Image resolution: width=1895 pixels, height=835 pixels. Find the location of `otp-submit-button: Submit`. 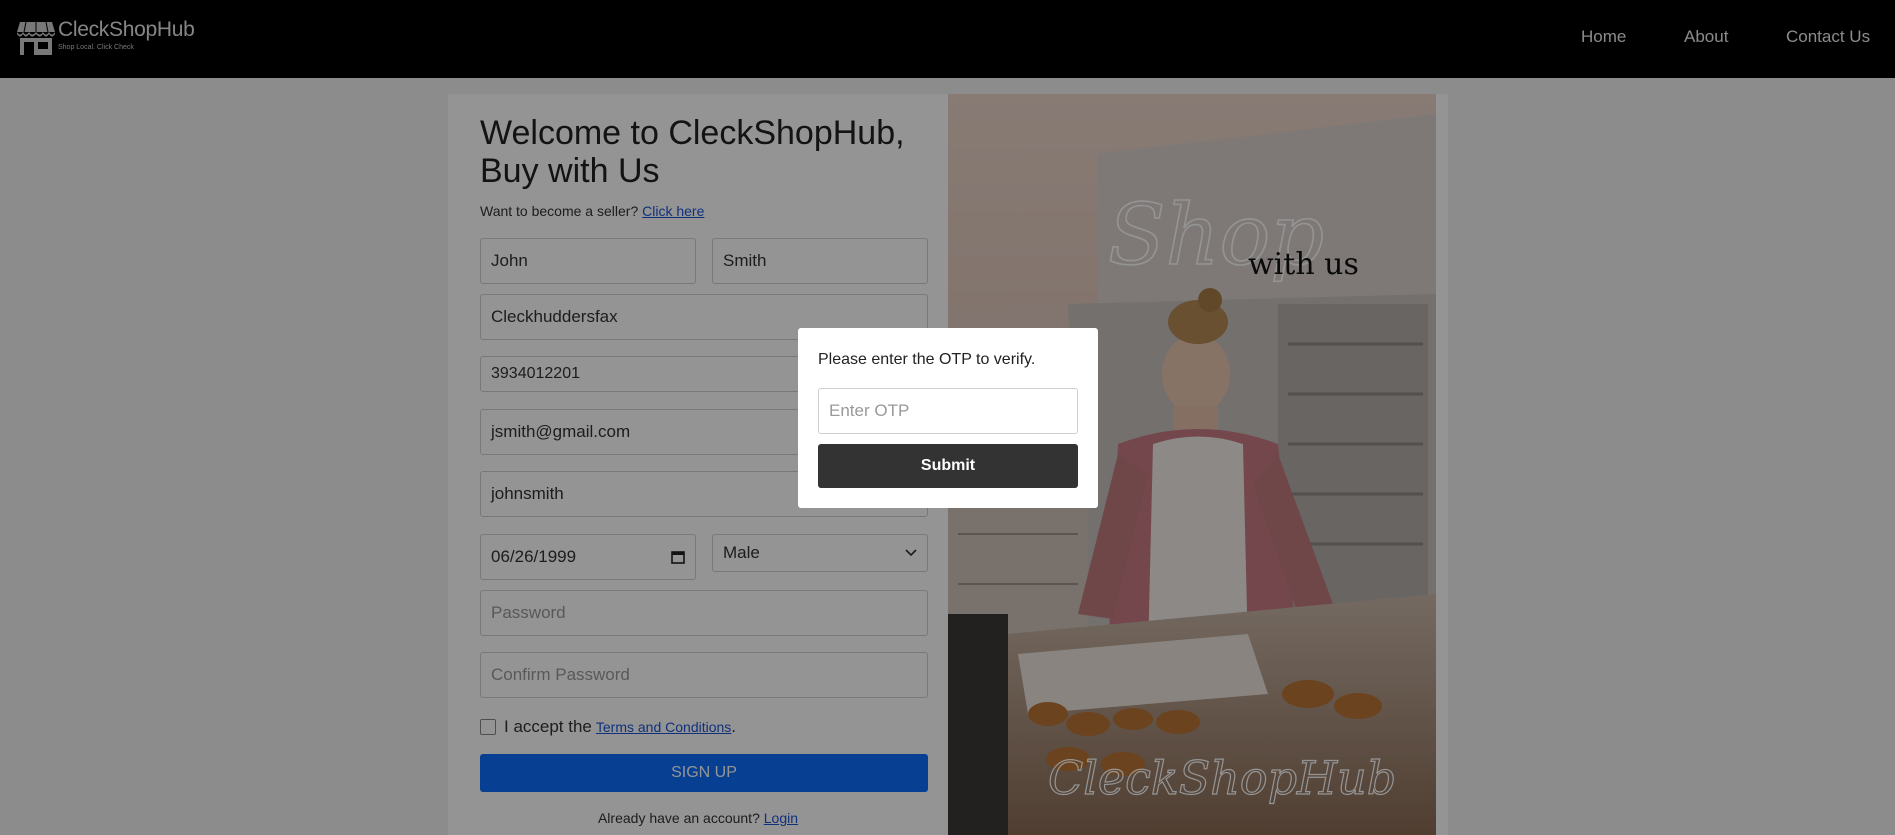

otp-submit-button: Submit is located at coordinates (948, 466).